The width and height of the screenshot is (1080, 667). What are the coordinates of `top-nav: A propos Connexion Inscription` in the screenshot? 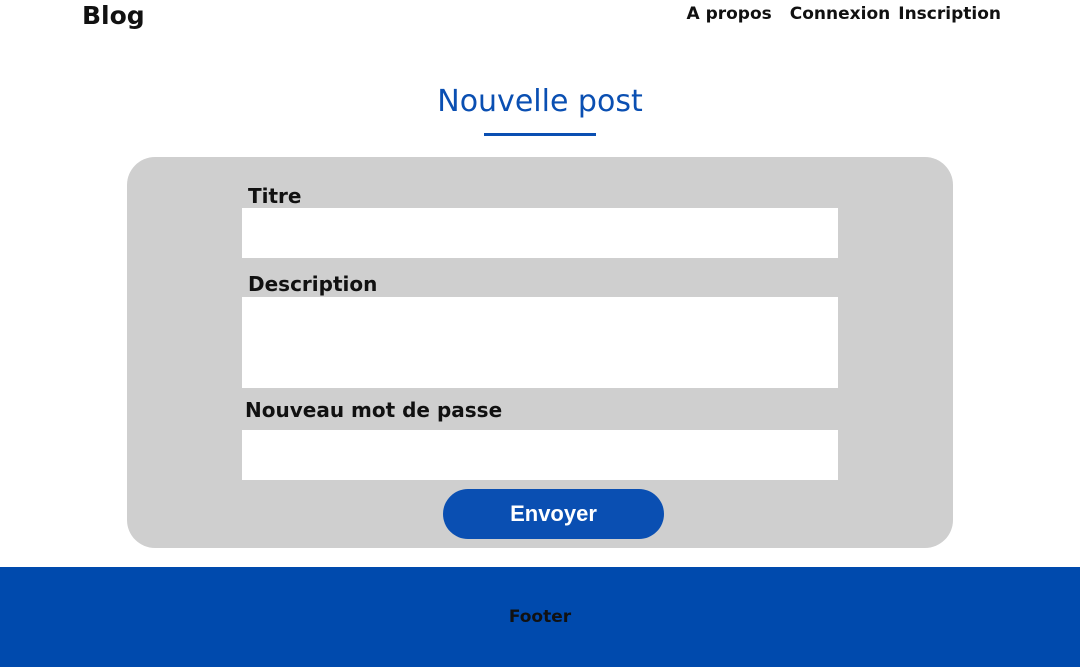 It's located at (844, 14).